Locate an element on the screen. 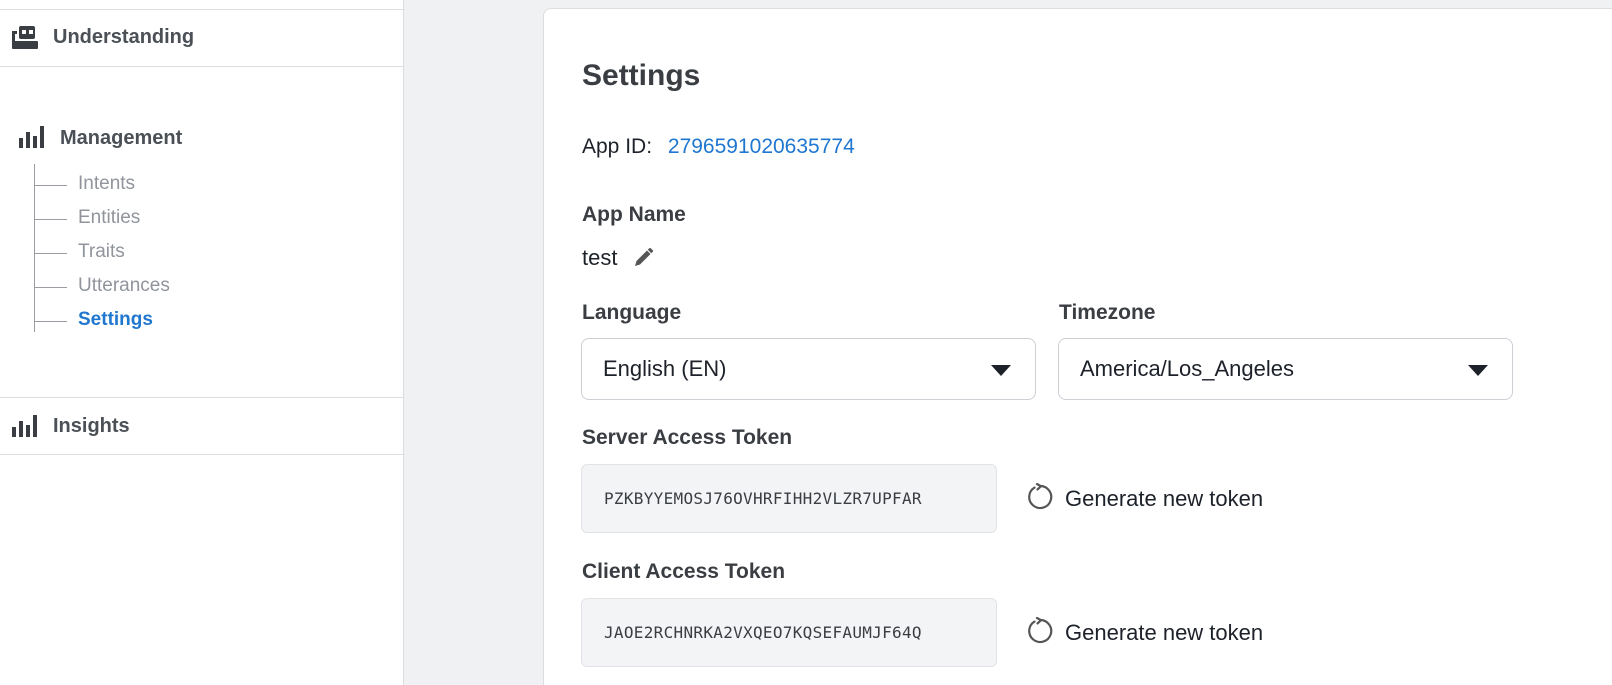 The image size is (1612, 685). sidebar-item-label: Management is located at coordinates (121, 138).